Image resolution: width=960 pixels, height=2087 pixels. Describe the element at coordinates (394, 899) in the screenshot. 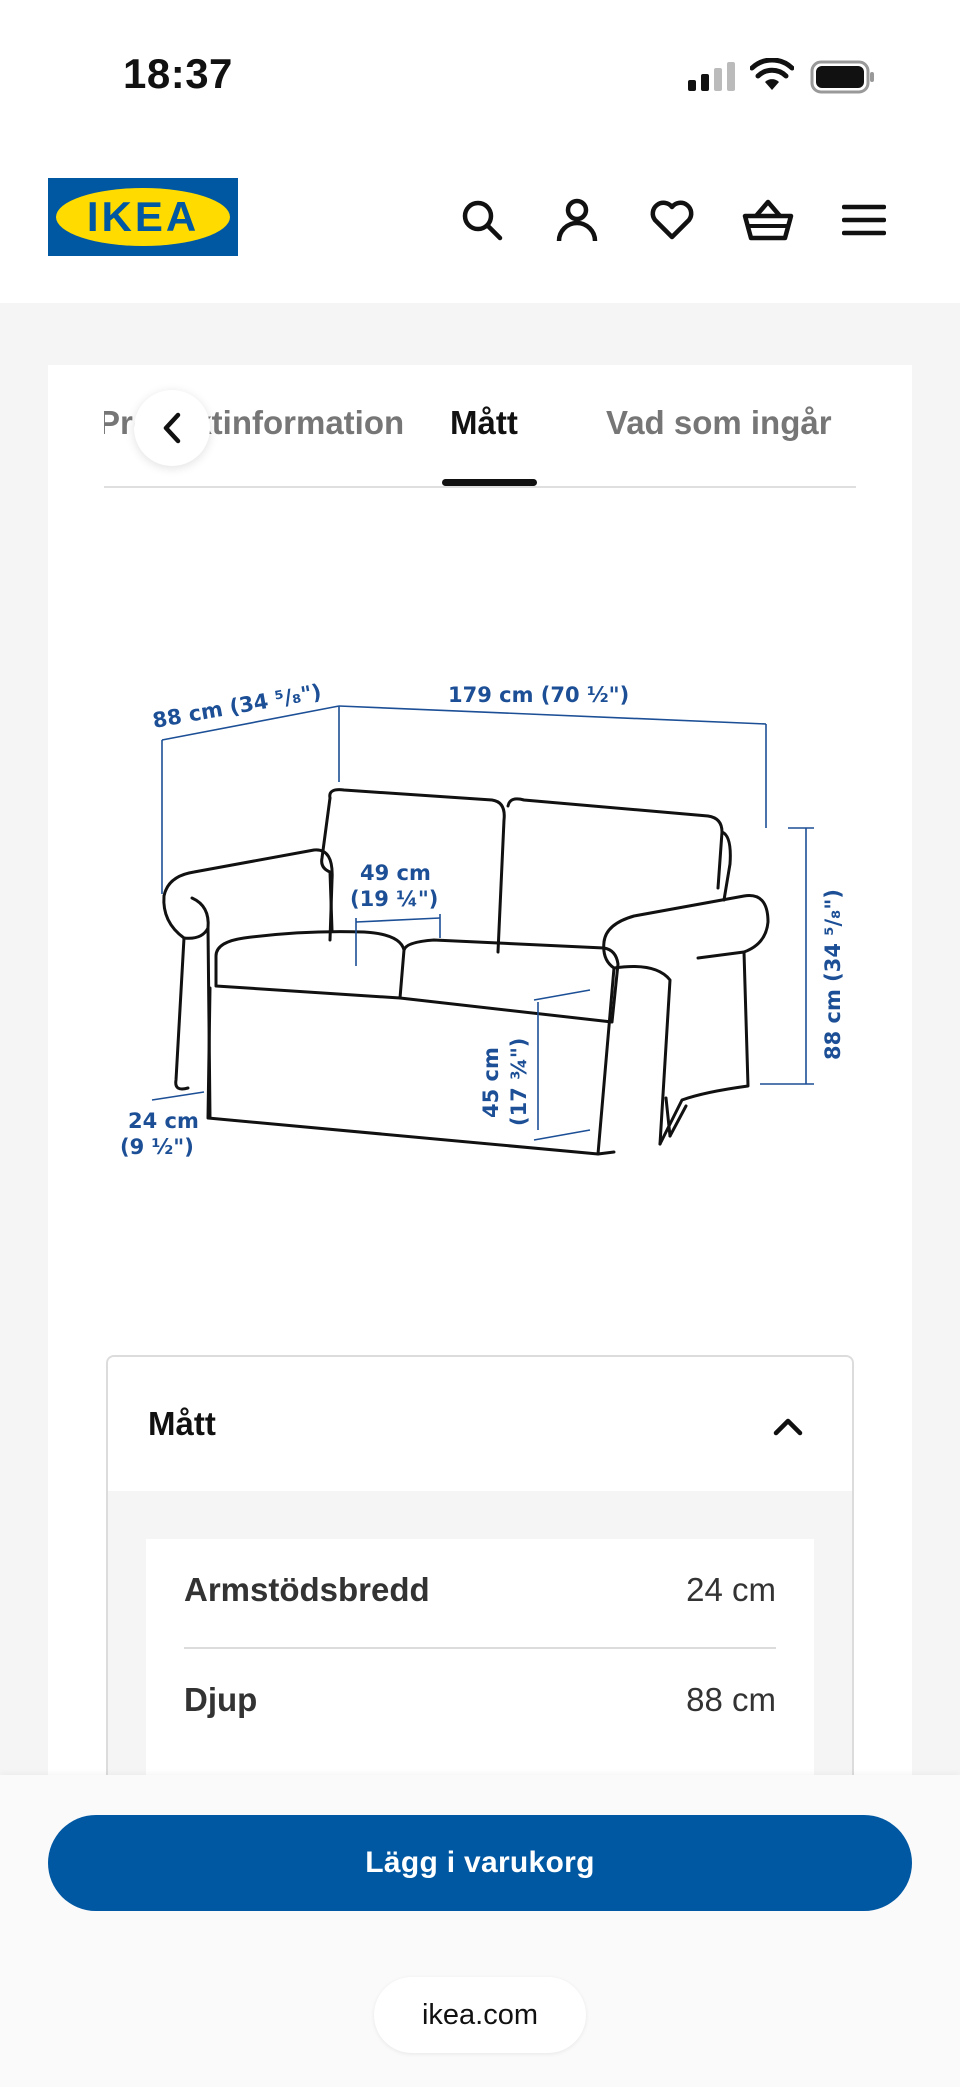

I see `seat-width-label-inch: (19 ¼")` at that location.